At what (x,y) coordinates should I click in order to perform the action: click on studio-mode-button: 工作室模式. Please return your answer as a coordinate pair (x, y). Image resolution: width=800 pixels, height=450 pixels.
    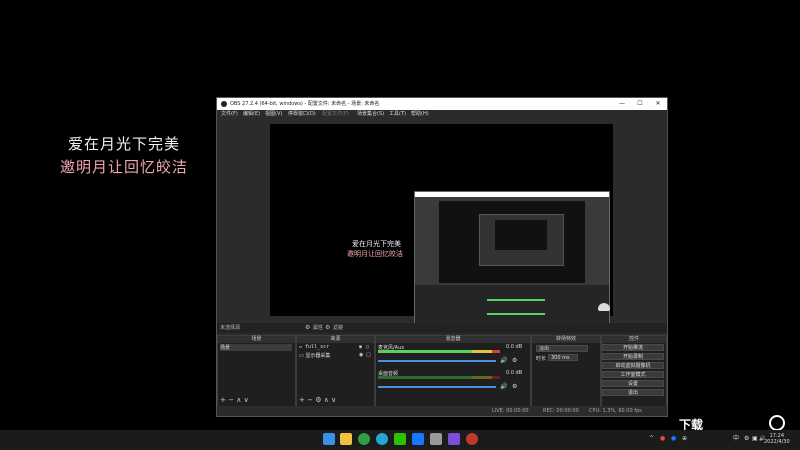
    Looking at the image, I should click on (633, 374).